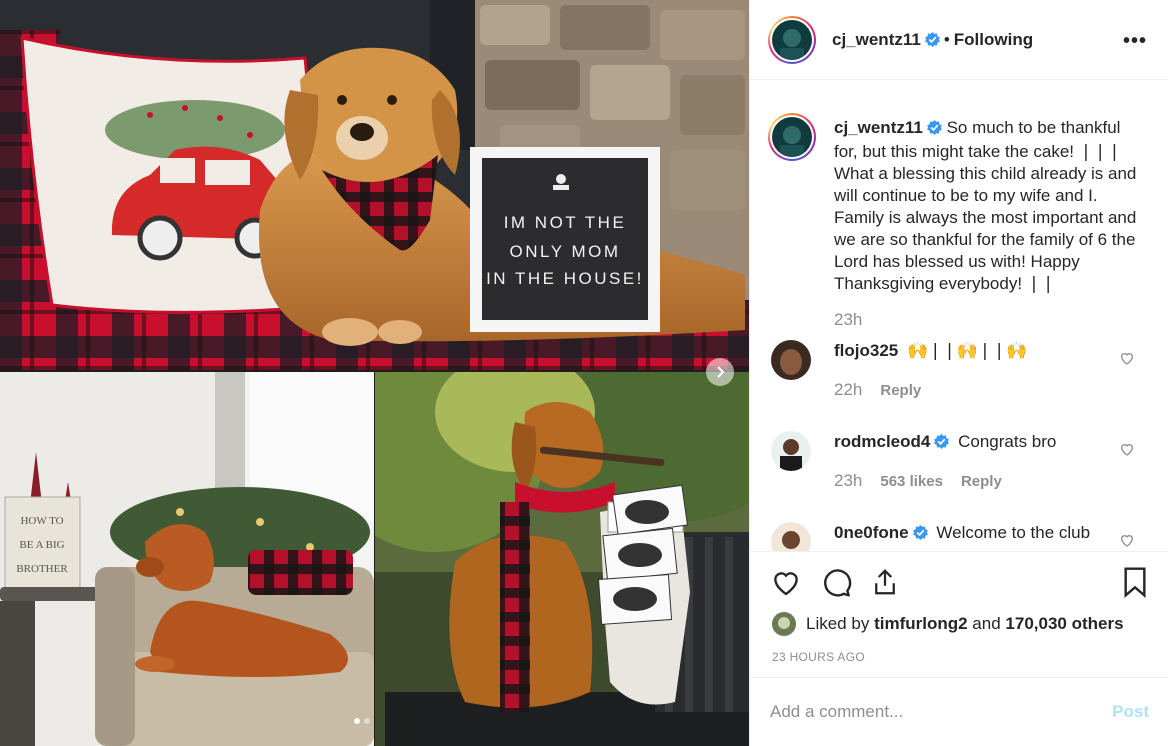 The image size is (1168, 746). What do you see at coordinates (784, 624) in the screenshot?
I see `liker-avatar` at bounding box center [784, 624].